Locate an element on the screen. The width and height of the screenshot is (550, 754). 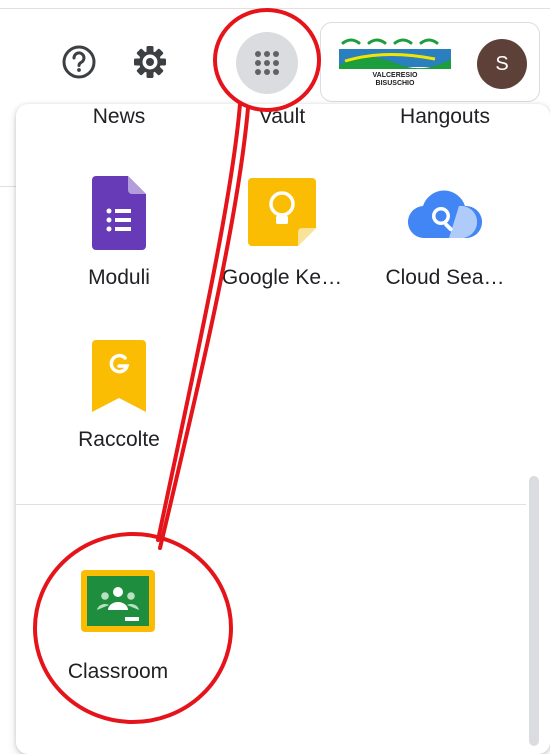
google-keep-icon is located at coordinates (282, 212).